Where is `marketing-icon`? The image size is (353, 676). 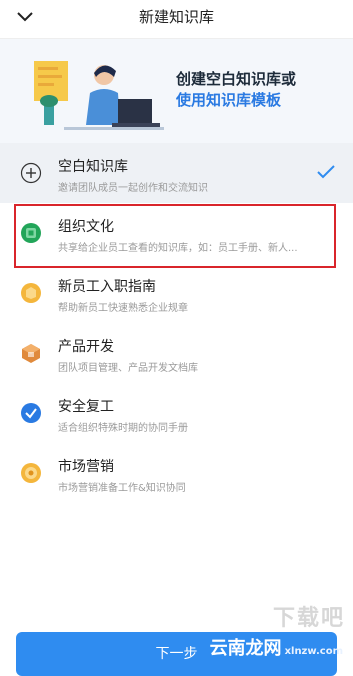 marketing-icon is located at coordinates (31, 473).